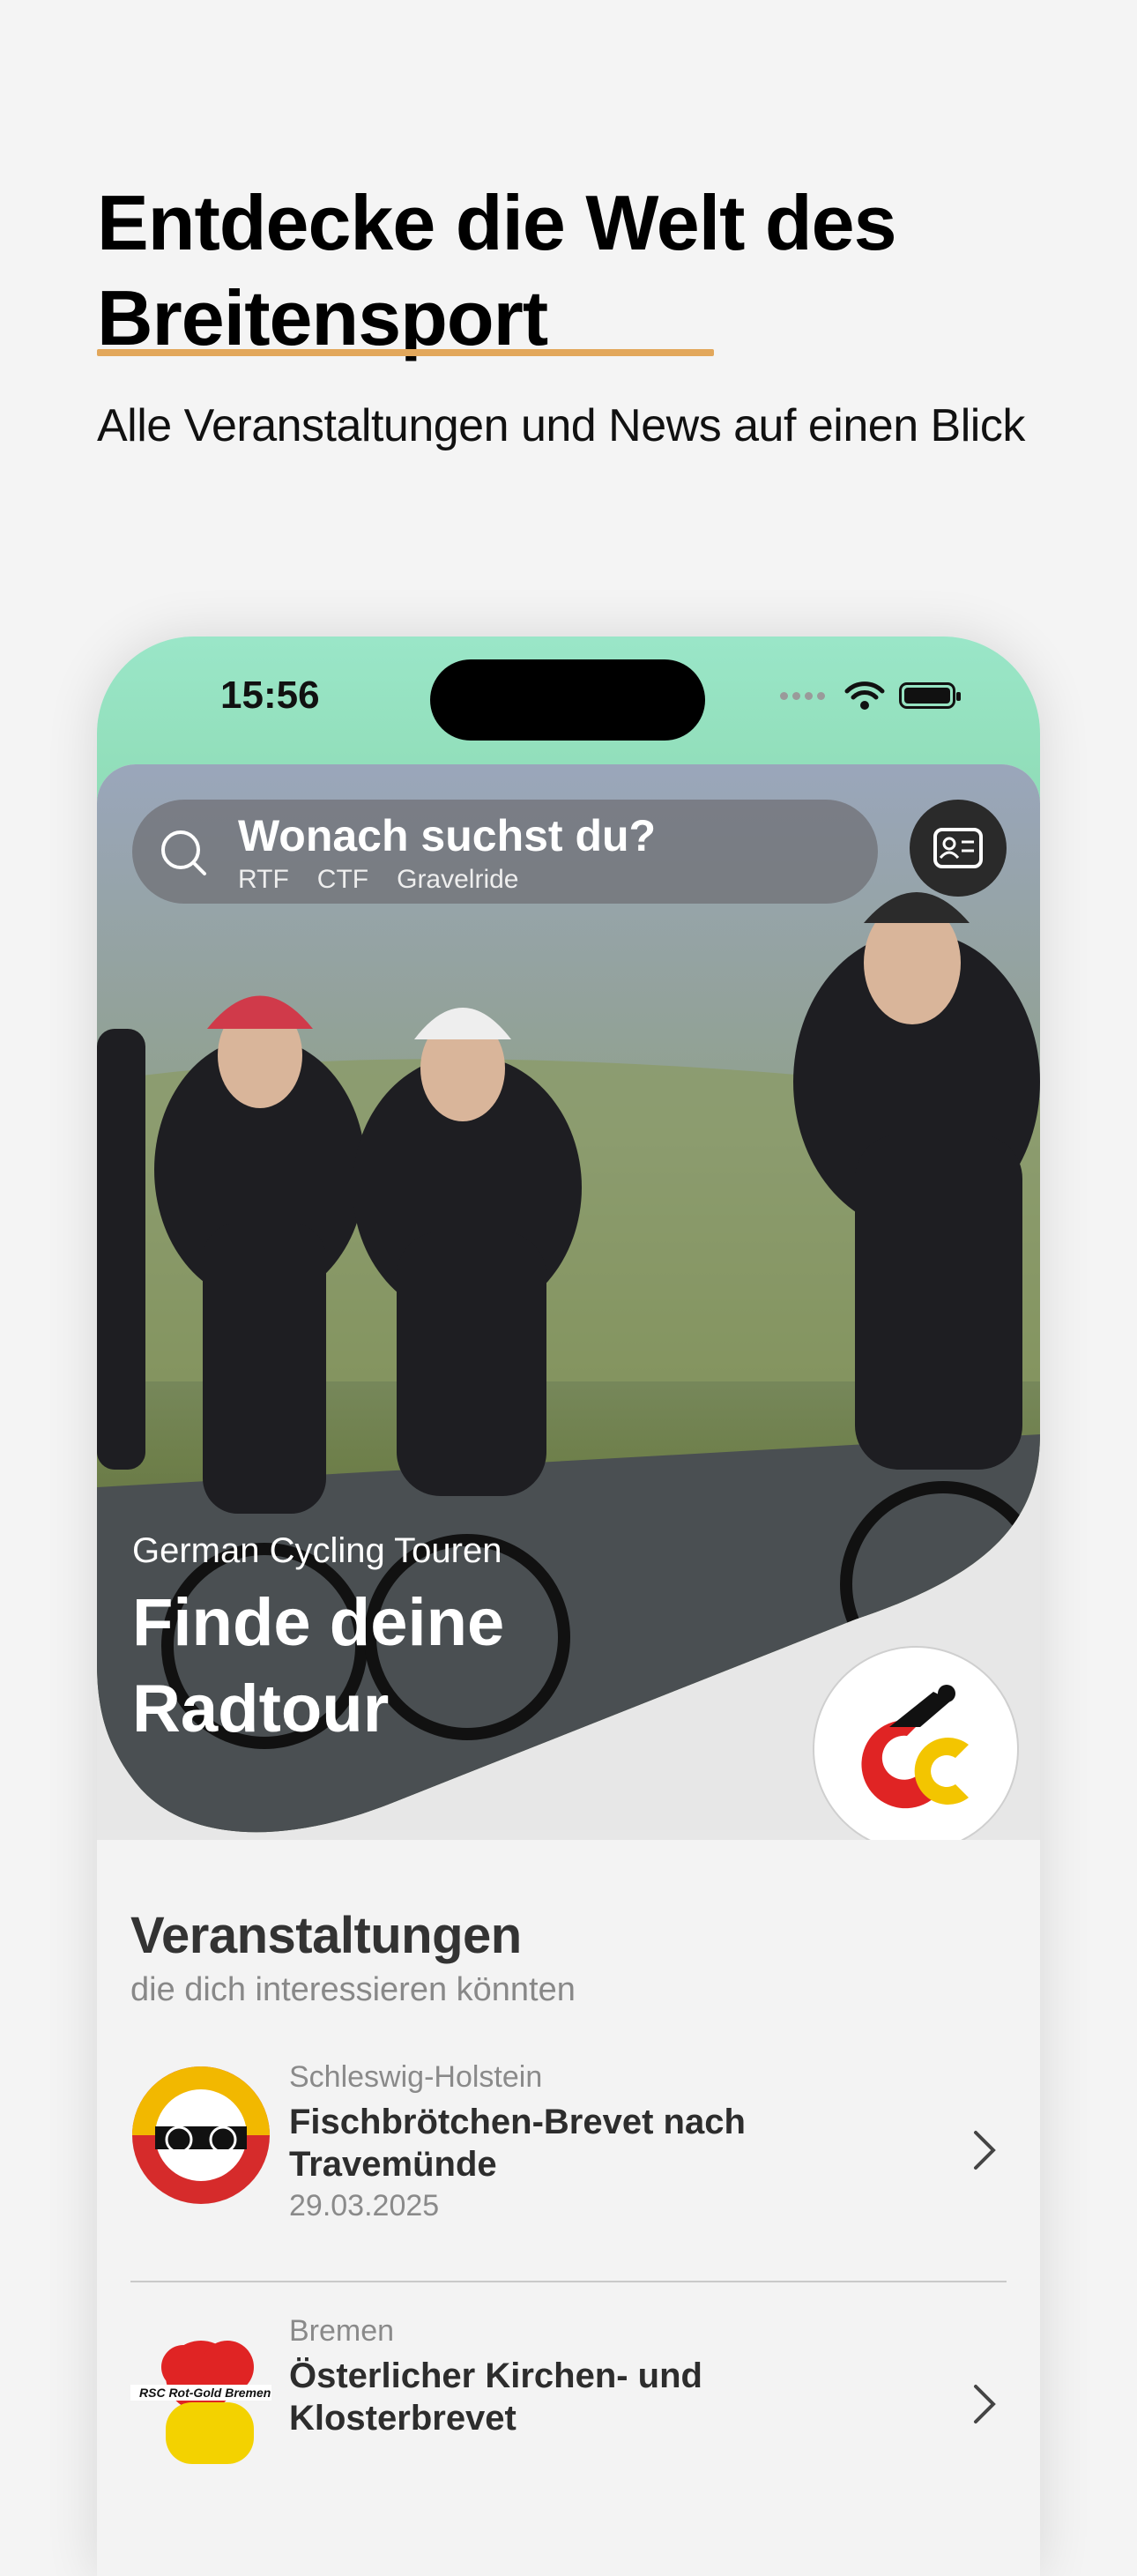 Image resolution: width=1137 pixels, height=2576 pixels. I want to click on signal-icon, so click(802, 696).